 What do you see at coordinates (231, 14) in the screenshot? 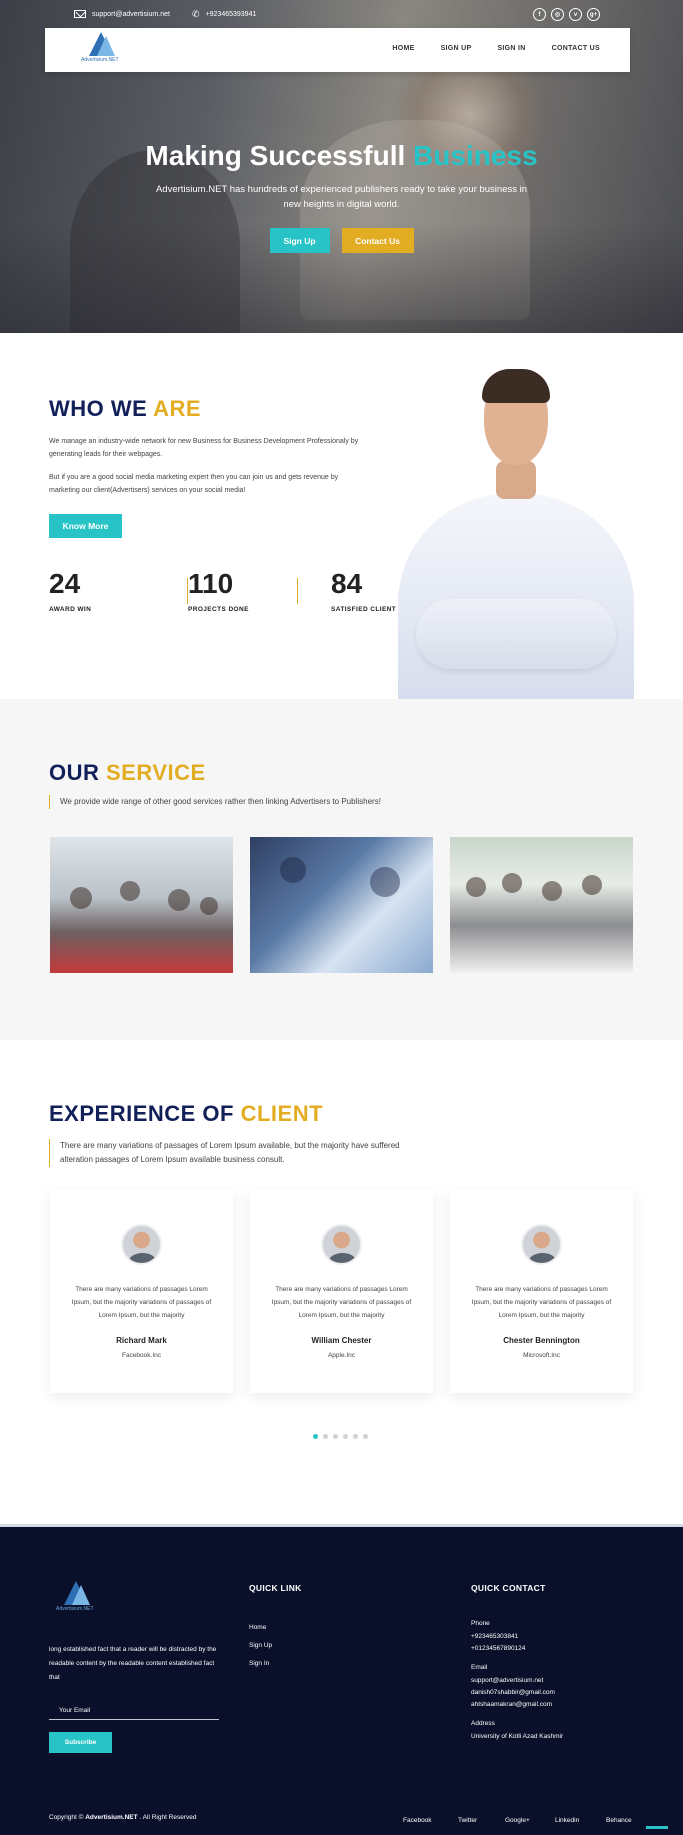
I see `topbar-phone-text: +923465393941` at bounding box center [231, 14].